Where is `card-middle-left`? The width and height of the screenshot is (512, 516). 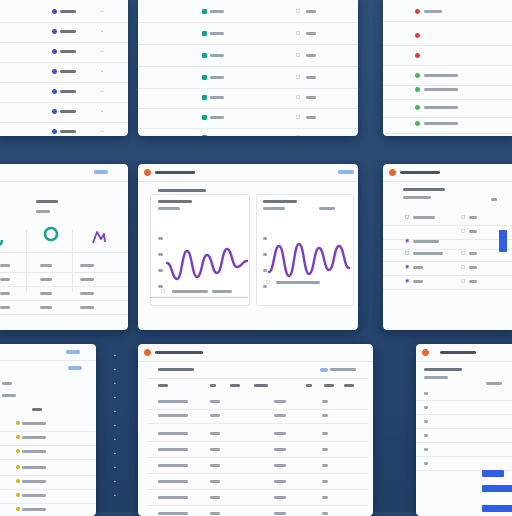
card-middle-left is located at coordinates (64, 247).